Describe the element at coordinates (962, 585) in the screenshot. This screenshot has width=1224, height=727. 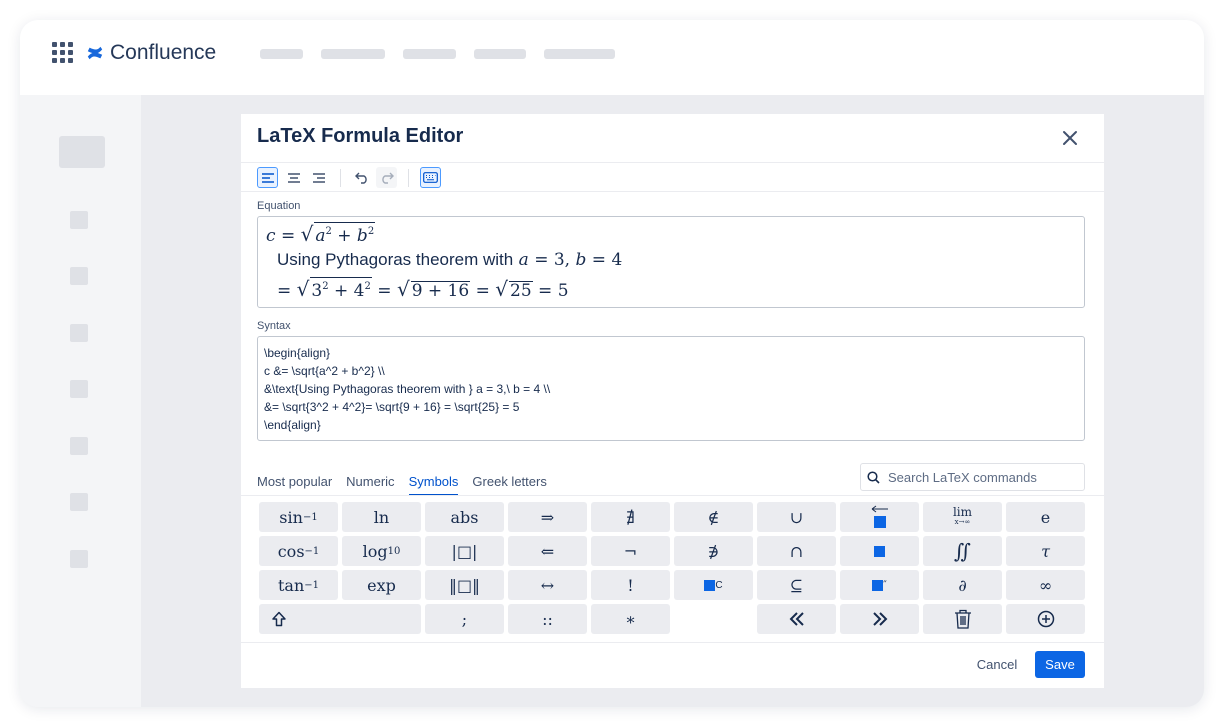
I see `key-partial: ∂` at that location.